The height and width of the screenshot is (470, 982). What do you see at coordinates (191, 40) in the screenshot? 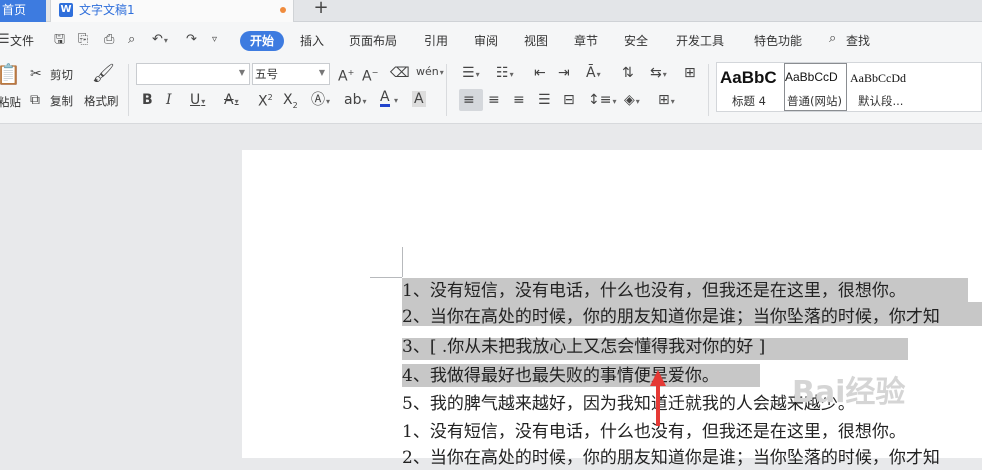
I see `redo-icon: ↷` at bounding box center [191, 40].